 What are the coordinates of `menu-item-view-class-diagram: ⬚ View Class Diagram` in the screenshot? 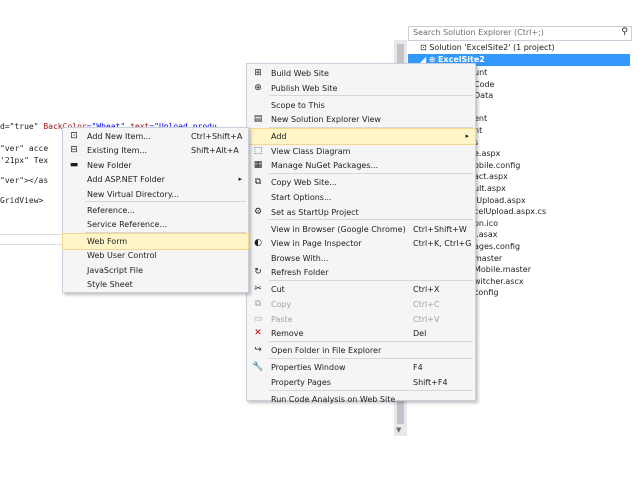 It's located at (361, 151).